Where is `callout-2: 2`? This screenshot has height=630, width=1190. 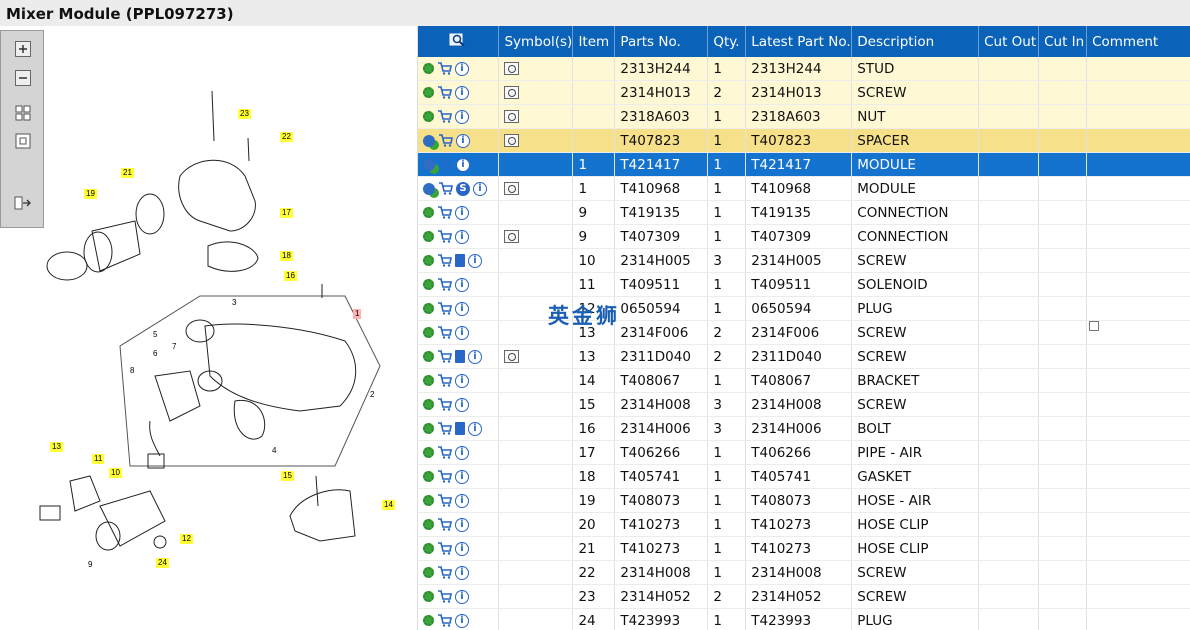
callout-2: 2 is located at coordinates (372, 394).